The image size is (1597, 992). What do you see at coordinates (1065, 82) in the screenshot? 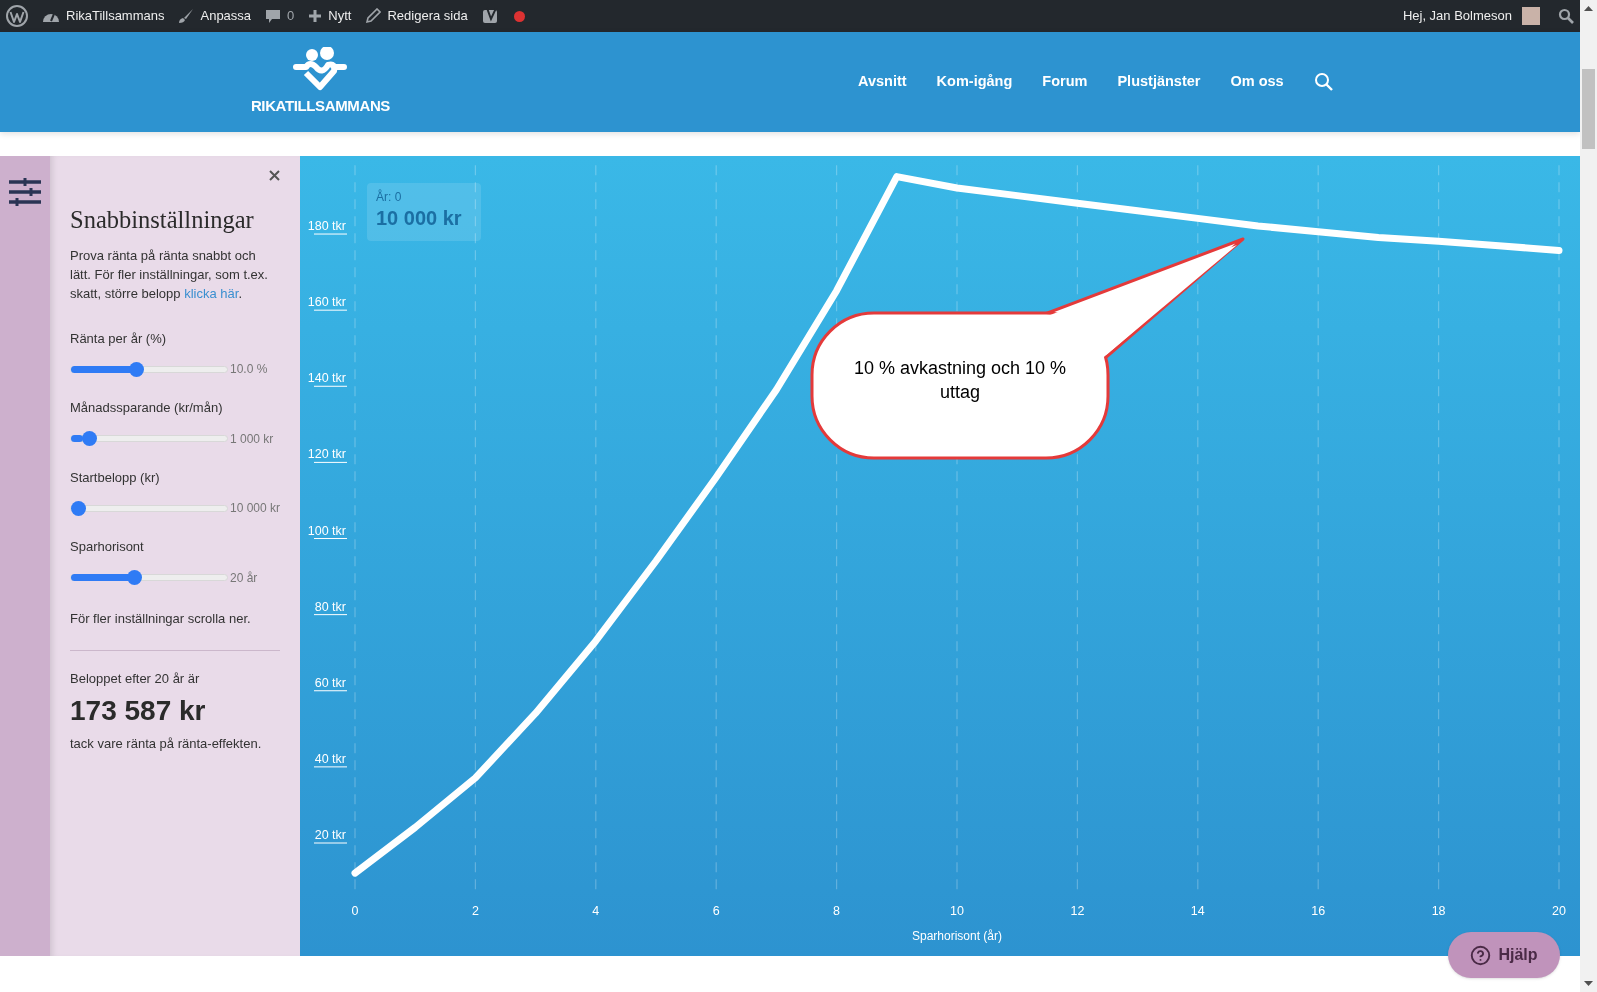
I see `nav-link: Forum` at bounding box center [1065, 82].